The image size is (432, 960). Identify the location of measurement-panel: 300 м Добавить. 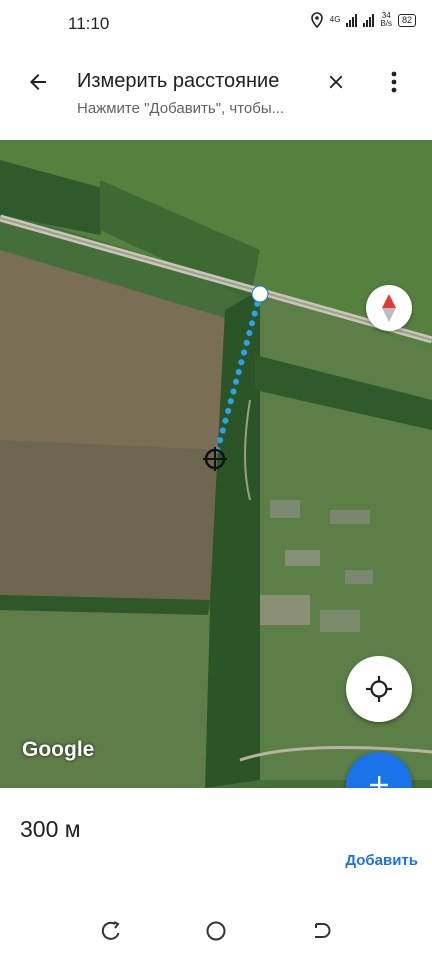
(216, 837).